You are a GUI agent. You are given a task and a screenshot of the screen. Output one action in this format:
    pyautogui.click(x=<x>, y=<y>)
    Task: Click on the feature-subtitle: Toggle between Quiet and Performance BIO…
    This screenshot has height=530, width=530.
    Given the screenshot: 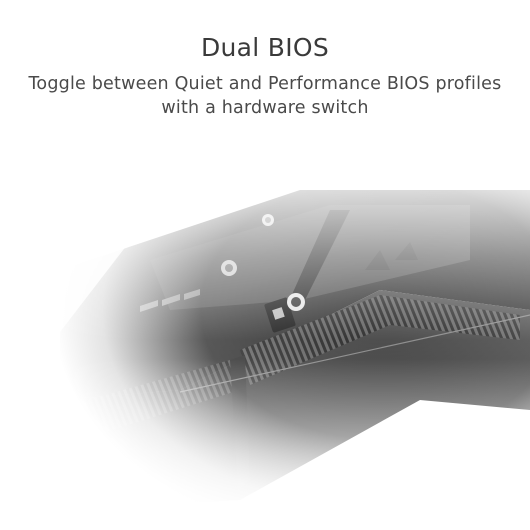 What is the action you would take?
    pyautogui.click(x=265, y=96)
    